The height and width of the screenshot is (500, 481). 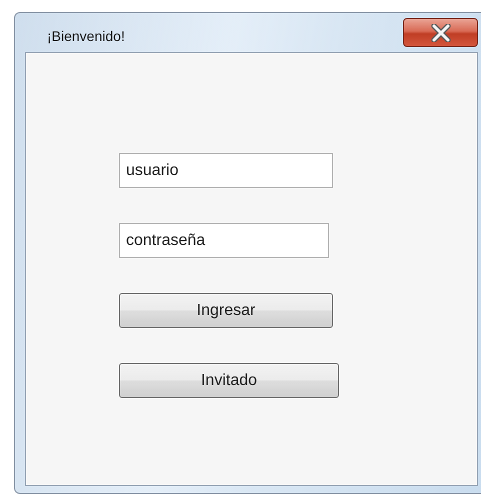 What do you see at coordinates (226, 310) in the screenshot?
I see `action-button: Ingresar` at bounding box center [226, 310].